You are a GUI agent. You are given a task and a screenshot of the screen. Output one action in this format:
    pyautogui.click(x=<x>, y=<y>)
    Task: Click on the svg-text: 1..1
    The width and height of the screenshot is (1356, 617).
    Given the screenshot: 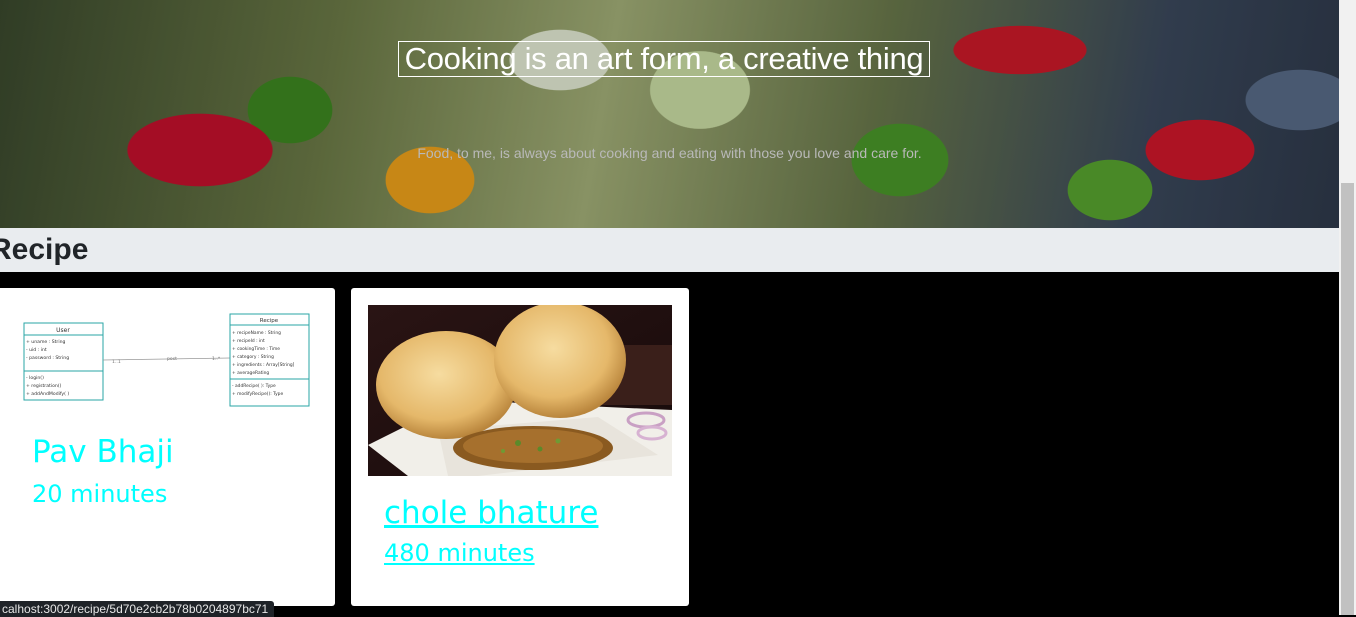 What is the action you would take?
    pyautogui.click(x=116, y=362)
    